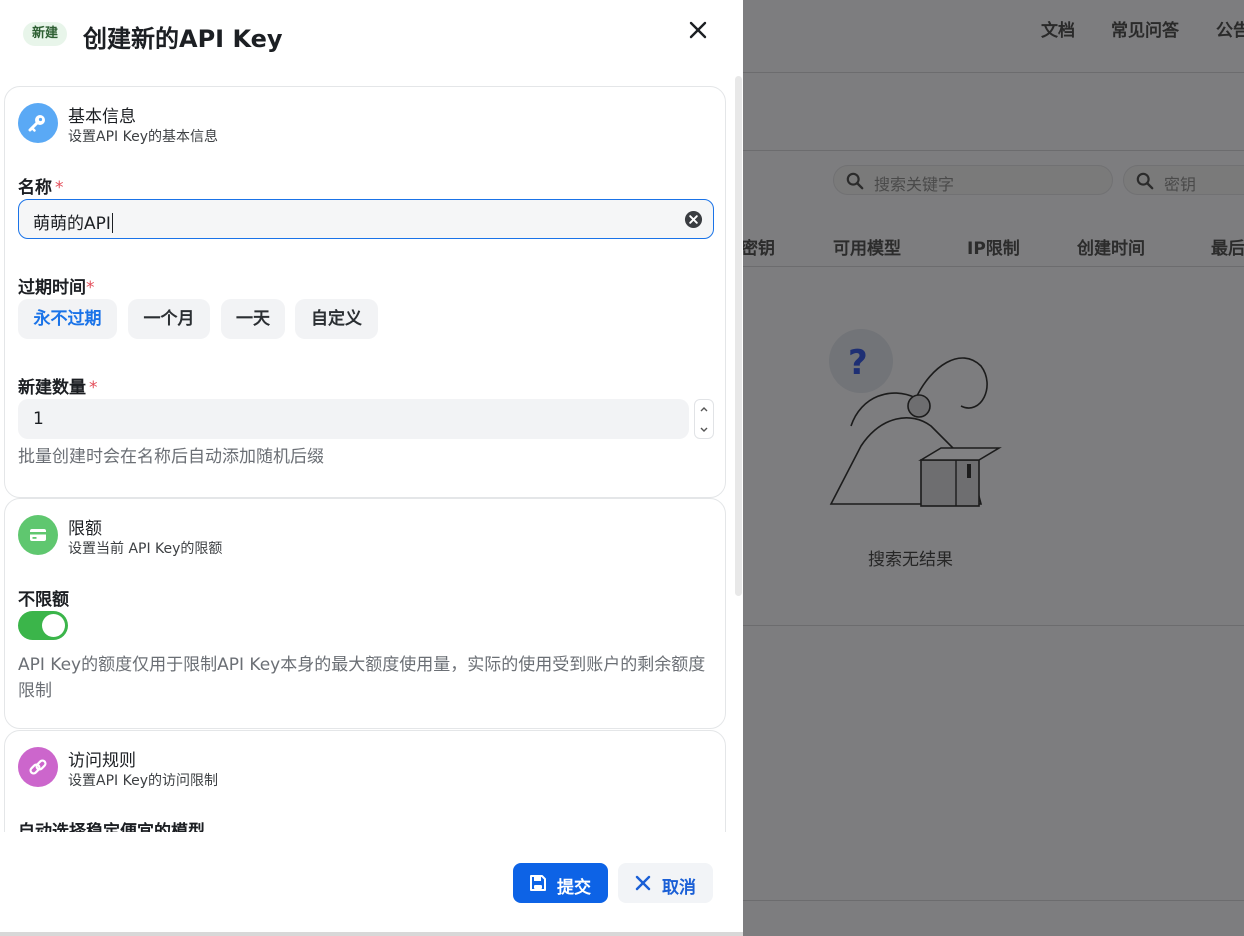 This screenshot has height=936, width=1244. Describe the element at coordinates (111, 827) in the screenshot. I see `auto-model-label: 自动选择稳定便宜的模型` at that location.